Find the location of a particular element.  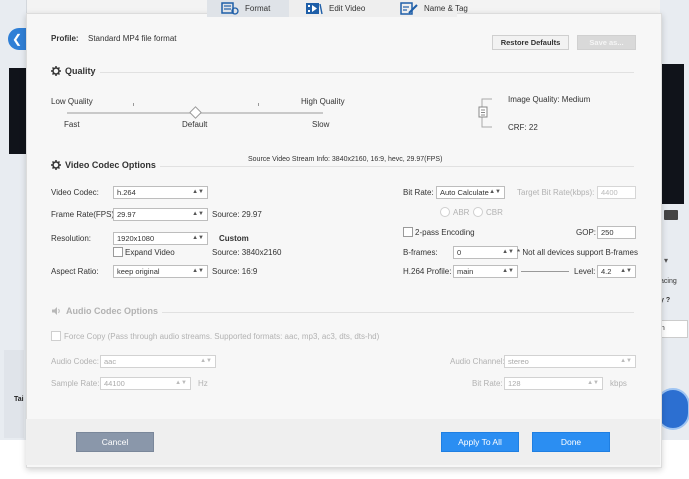

audio-codec-value: aac is located at coordinates (110, 361).